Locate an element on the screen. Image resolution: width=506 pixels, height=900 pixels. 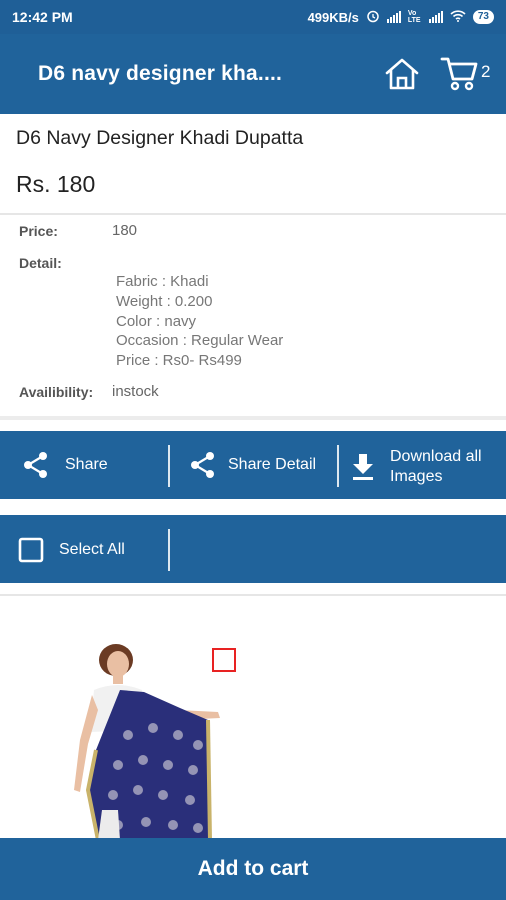
cart-count-badge: 2 is located at coordinates (486, 71).